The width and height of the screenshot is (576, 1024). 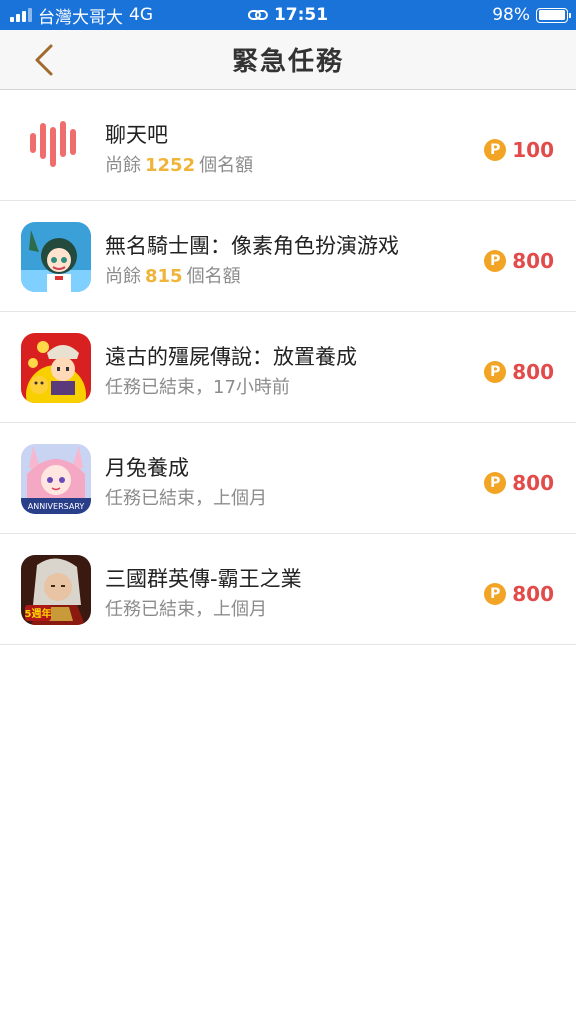 What do you see at coordinates (56, 368) in the screenshot?
I see `zombie-game-icon` at bounding box center [56, 368].